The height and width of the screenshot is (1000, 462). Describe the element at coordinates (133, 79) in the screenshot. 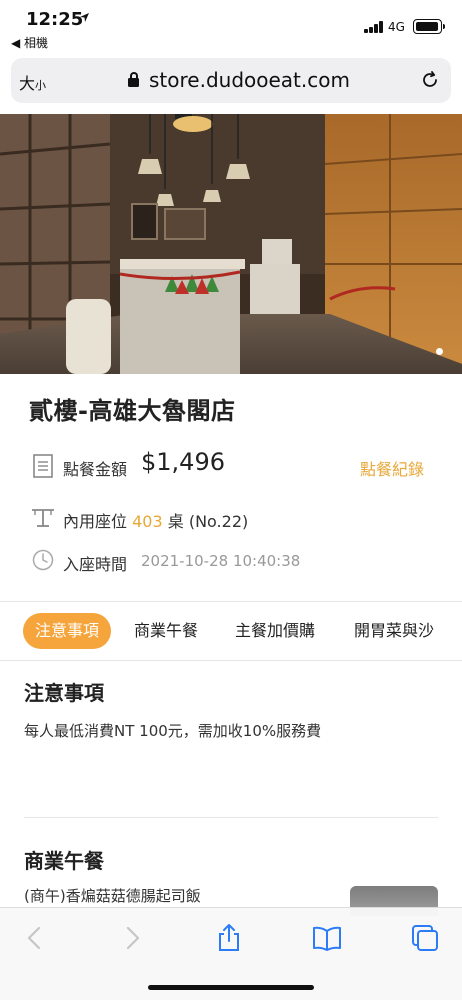

I see `lock-icon` at that location.